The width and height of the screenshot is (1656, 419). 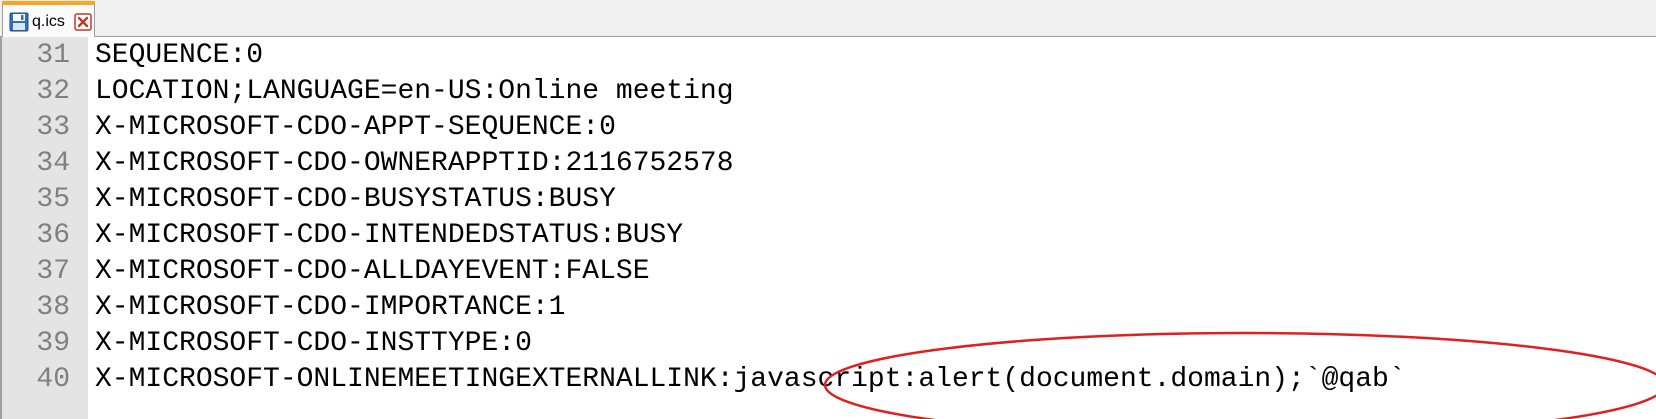 What do you see at coordinates (53, 199) in the screenshot?
I see `line-number: 35` at bounding box center [53, 199].